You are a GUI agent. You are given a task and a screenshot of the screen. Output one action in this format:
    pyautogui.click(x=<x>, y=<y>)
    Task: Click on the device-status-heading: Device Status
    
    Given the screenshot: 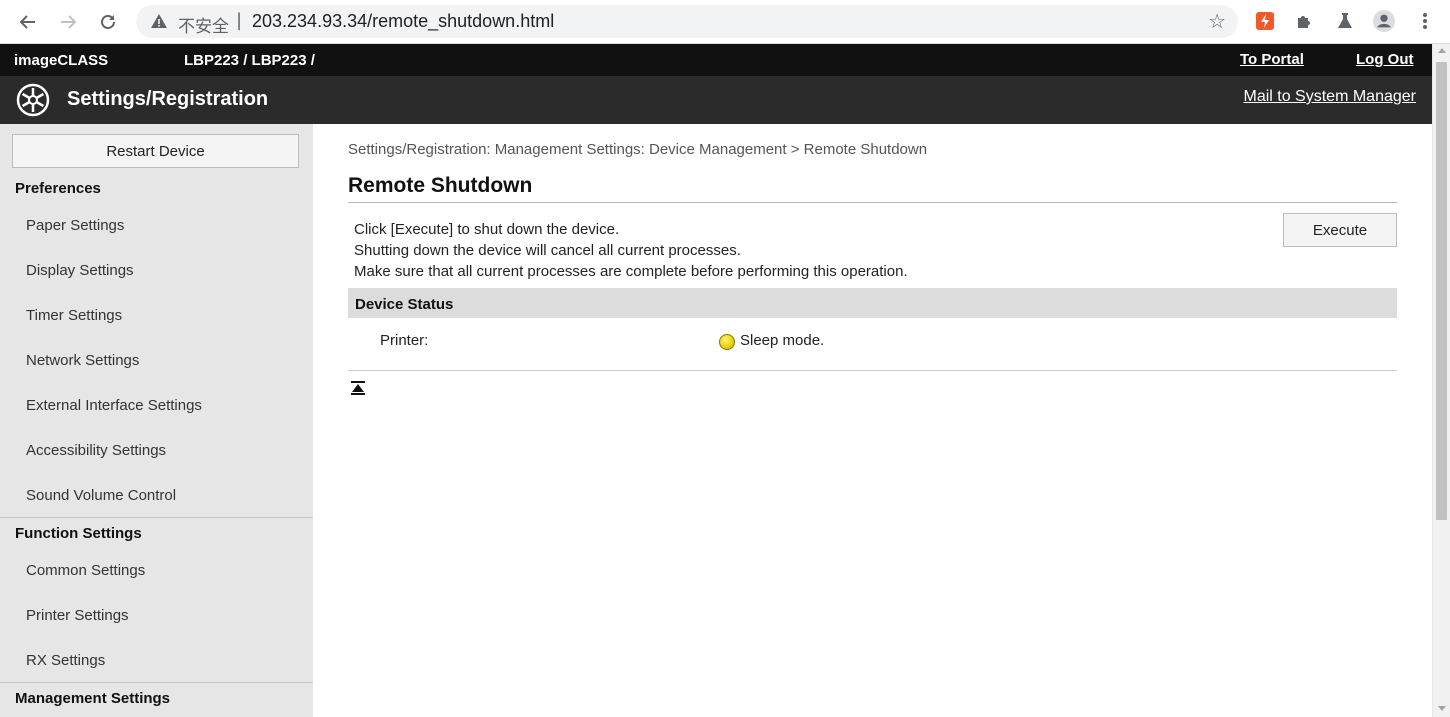 What is the action you would take?
    pyautogui.click(x=404, y=304)
    